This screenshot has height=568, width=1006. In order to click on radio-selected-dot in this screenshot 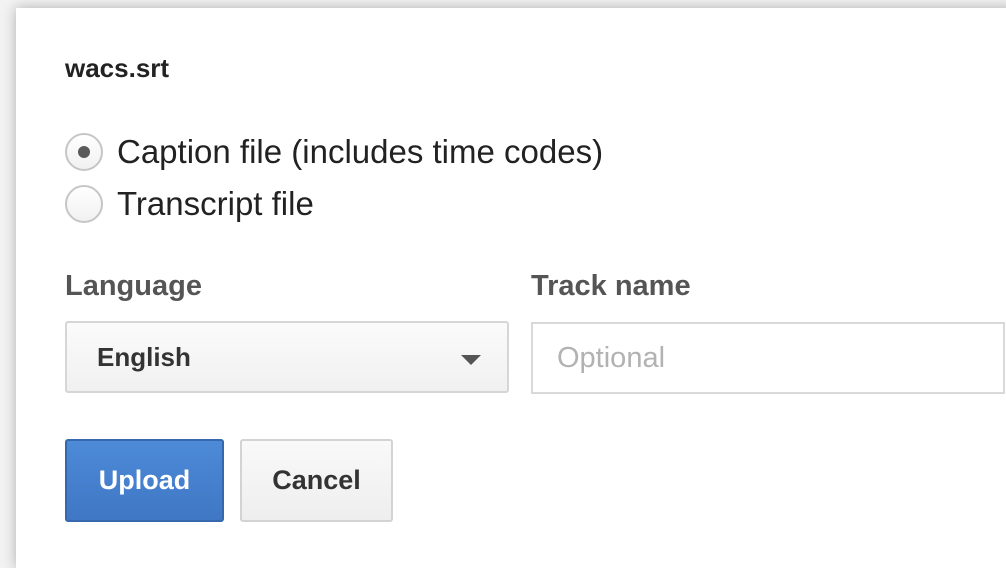, I will do `click(84, 152)`.